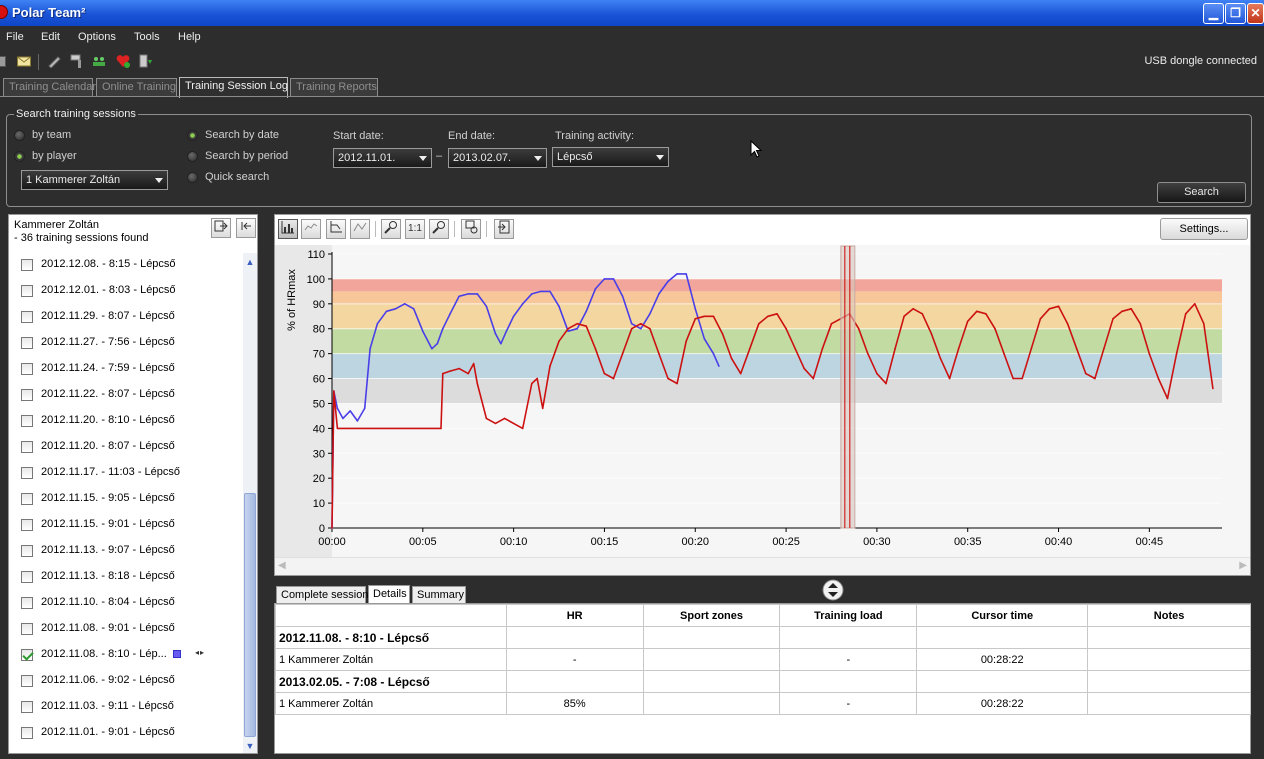  I want to click on tab-details: Details, so click(389, 594).